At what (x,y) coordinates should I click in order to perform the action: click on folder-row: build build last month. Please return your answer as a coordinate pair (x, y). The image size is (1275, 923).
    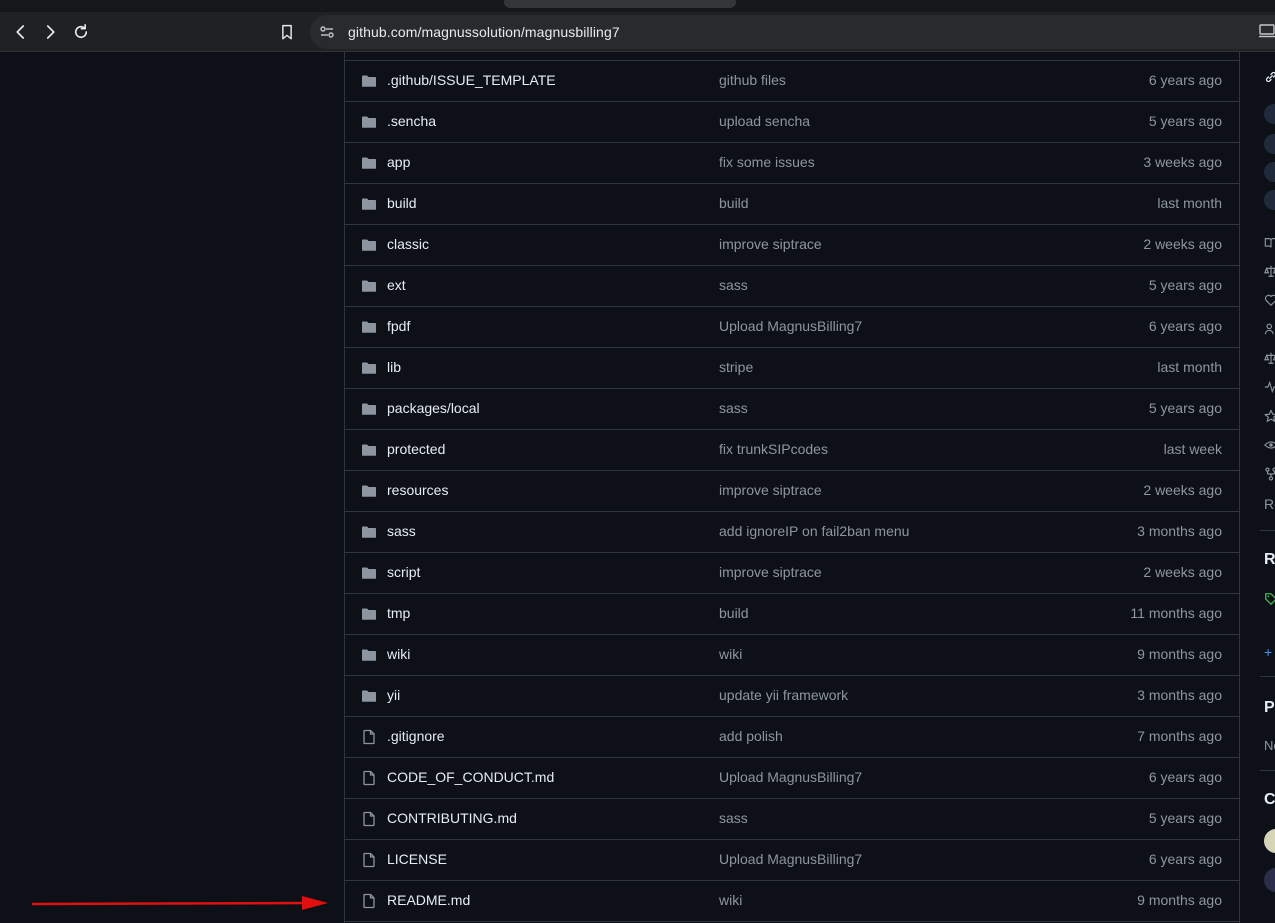
    Looking at the image, I should click on (792, 204).